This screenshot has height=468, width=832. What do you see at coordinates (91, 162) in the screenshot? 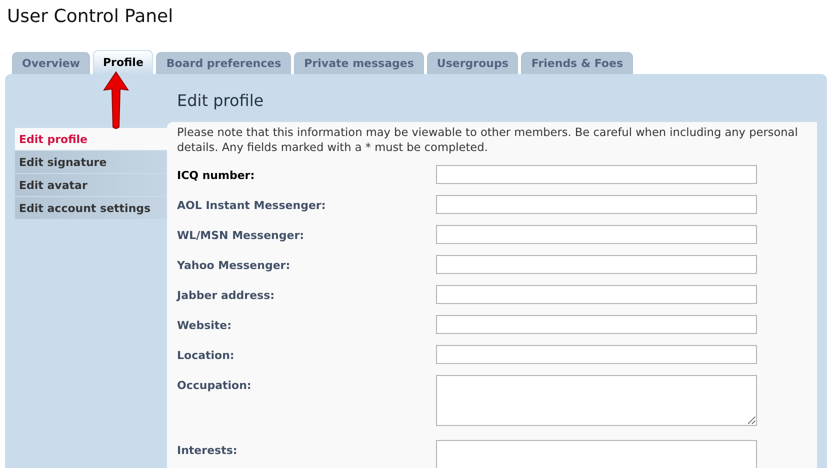
I see `sidebar-item: Edit signature` at bounding box center [91, 162].